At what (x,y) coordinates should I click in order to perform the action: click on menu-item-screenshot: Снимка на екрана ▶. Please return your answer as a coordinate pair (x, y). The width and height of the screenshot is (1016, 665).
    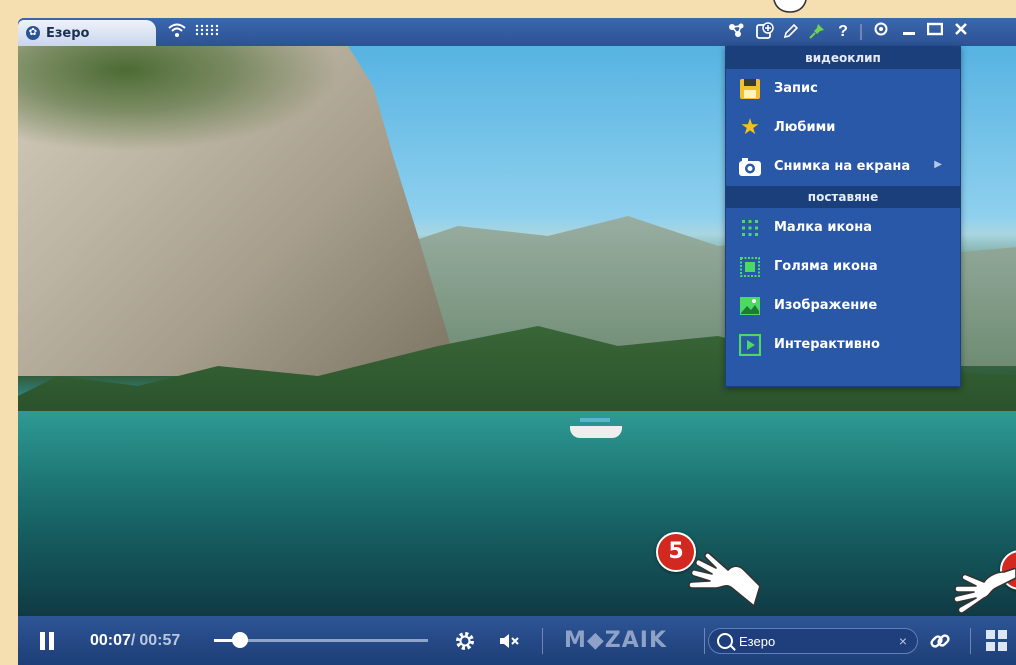
    Looking at the image, I should click on (843, 166).